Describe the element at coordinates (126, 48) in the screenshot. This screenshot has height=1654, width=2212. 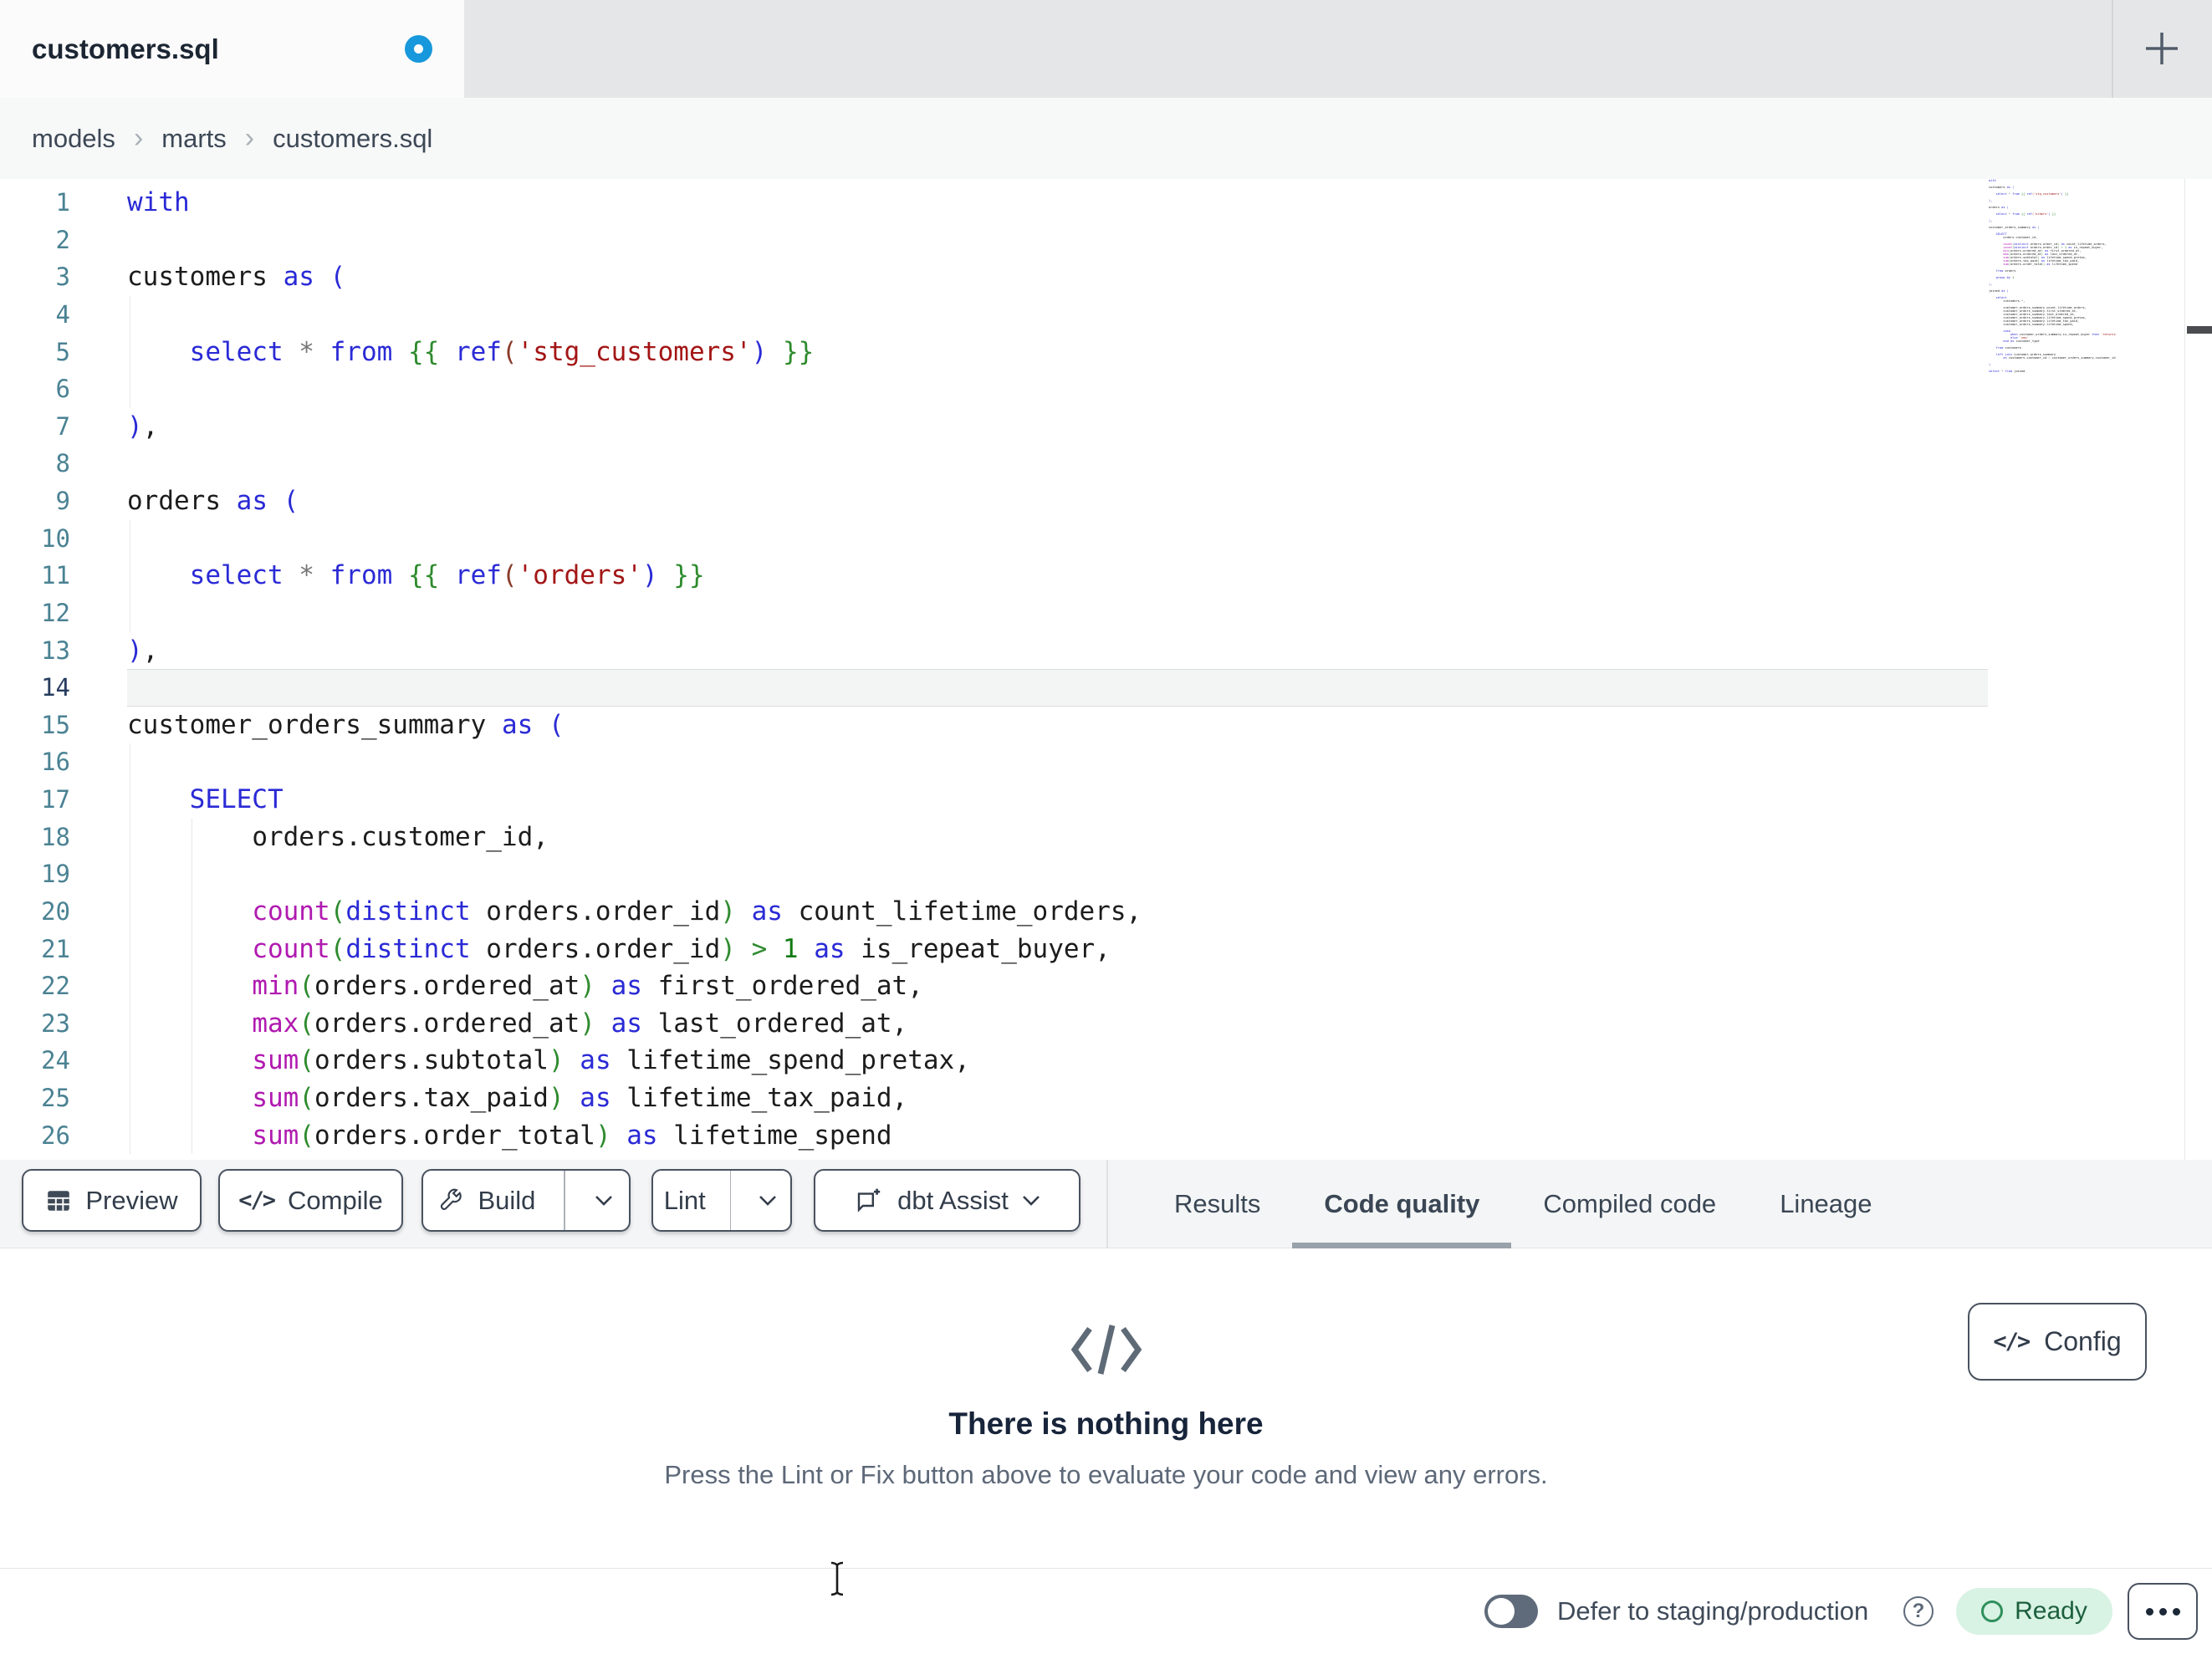
I see `file-tab-title: customers.sql` at that location.